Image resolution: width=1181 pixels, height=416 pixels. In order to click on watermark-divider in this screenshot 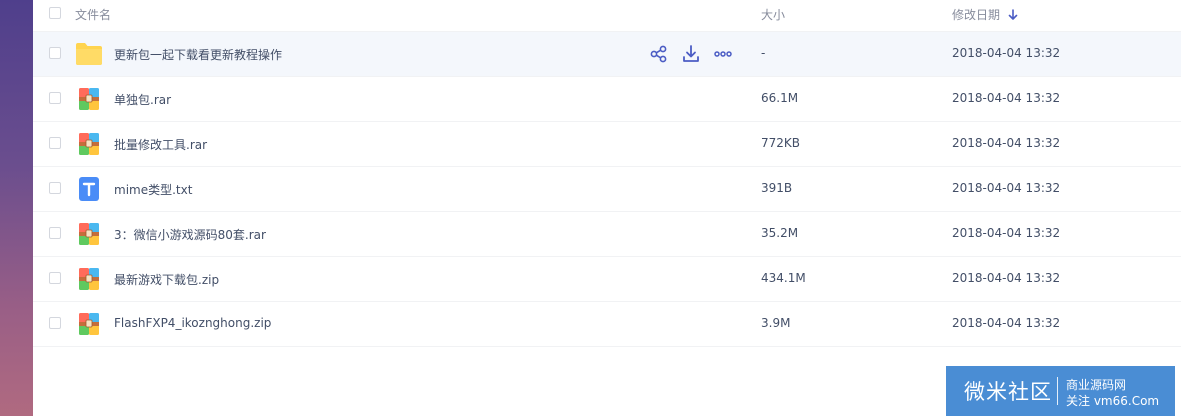, I will do `click(1057, 391)`.